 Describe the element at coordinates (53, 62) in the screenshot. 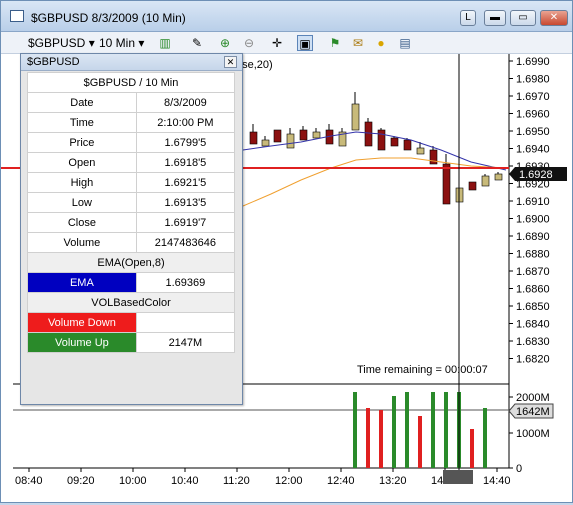

I see `popup-title: $GBPUSD` at that location.